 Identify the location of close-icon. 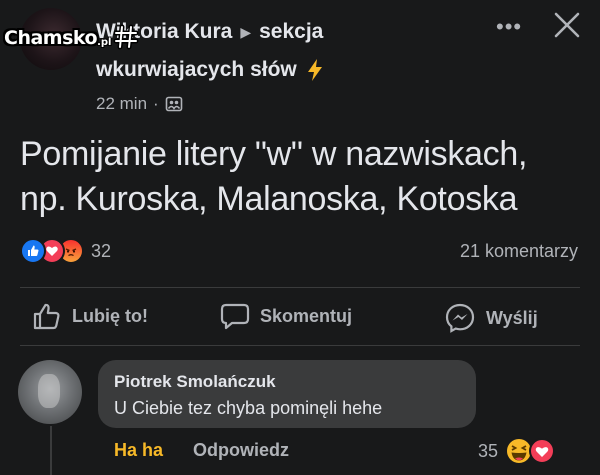
(567, 25).